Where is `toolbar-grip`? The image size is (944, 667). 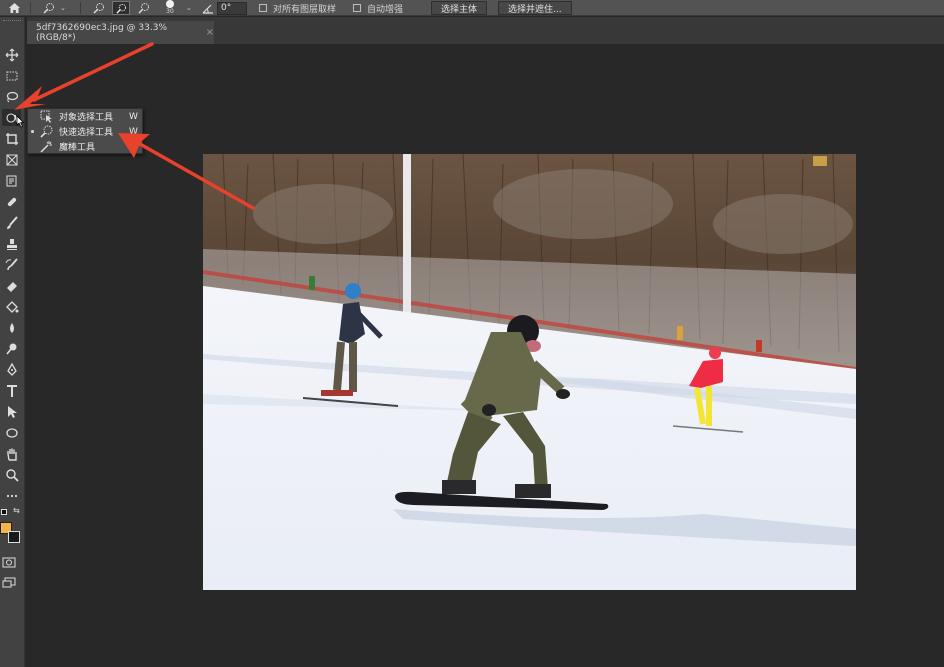 toolbar-grip is located at coordinates (12, 22).